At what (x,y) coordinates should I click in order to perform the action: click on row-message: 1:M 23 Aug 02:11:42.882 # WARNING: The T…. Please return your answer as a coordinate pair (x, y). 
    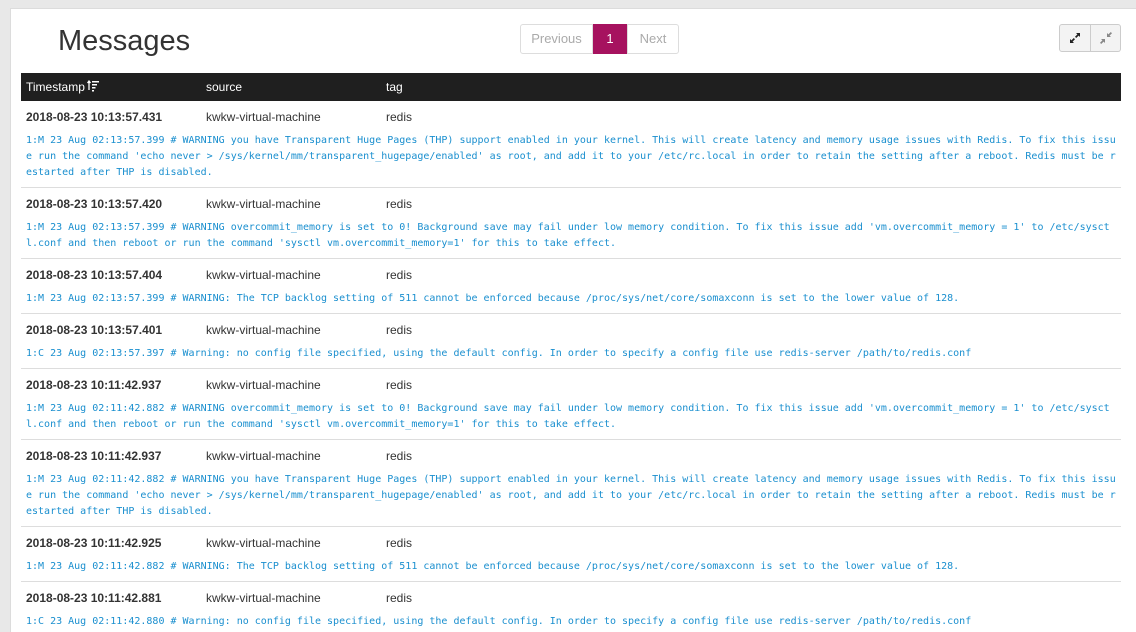
    Looking at the image, I should click on (493, 566).